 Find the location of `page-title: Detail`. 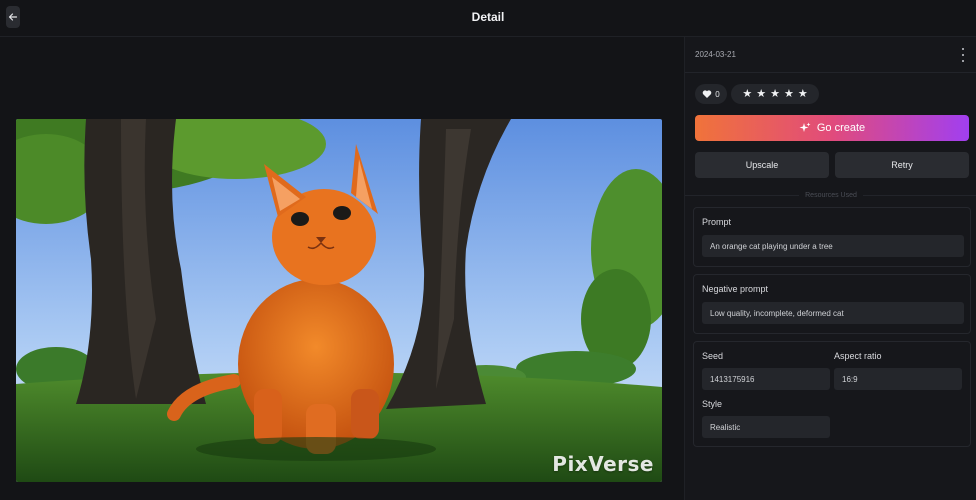

page-title: Detail is located at coordinates (488, 17).